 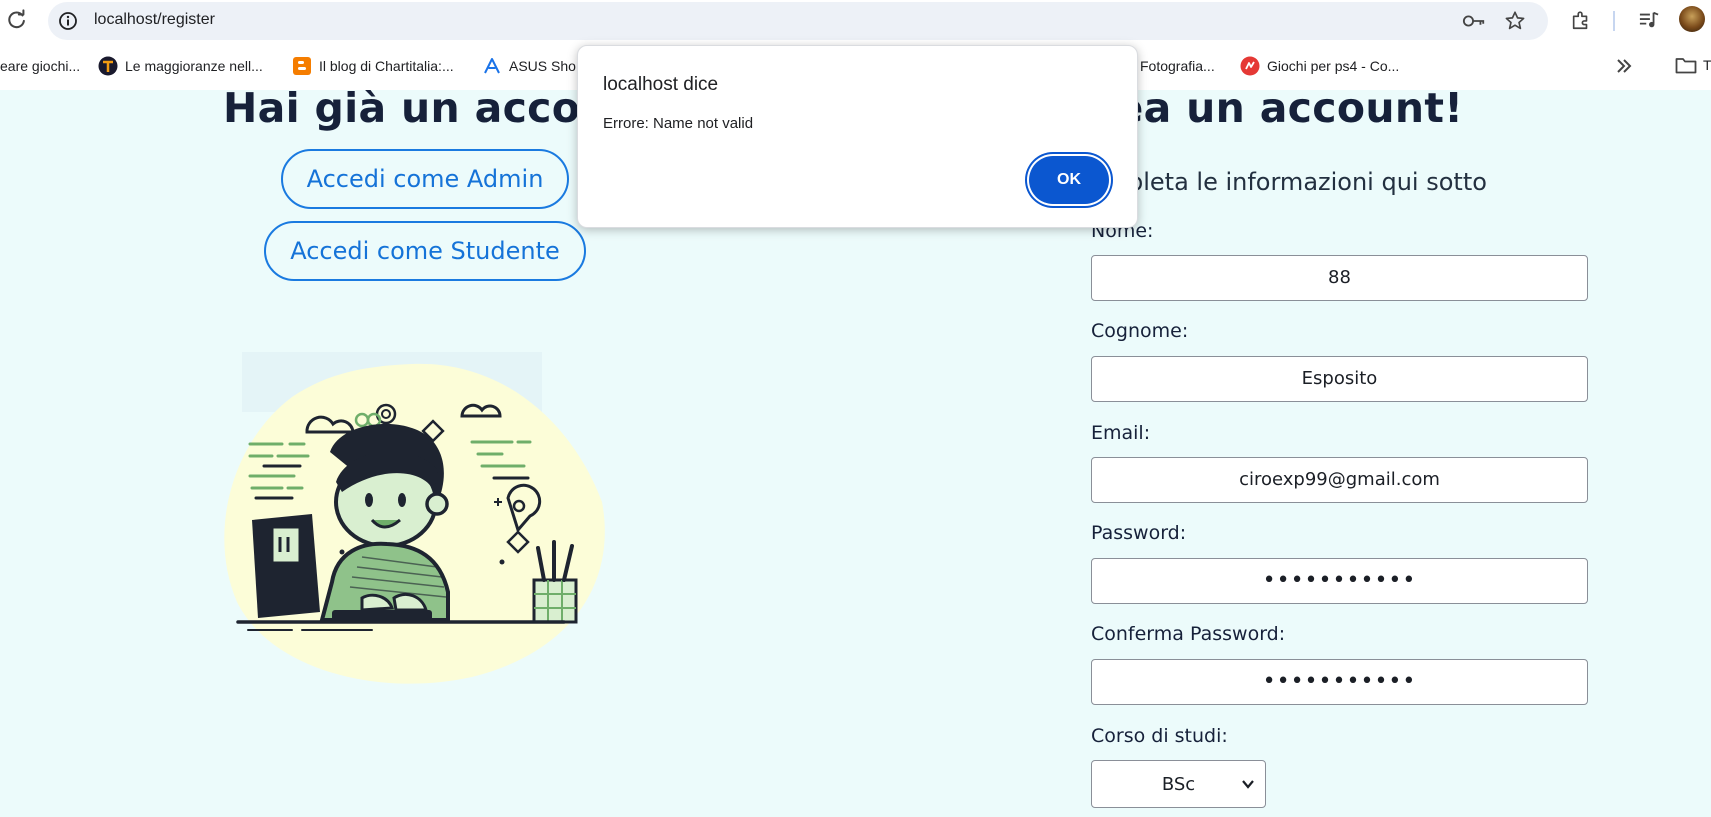 What do you see at coordinates (108, 66) in the screenshot?
I see `tp-logo-icon` at bounding box center [108, 66].